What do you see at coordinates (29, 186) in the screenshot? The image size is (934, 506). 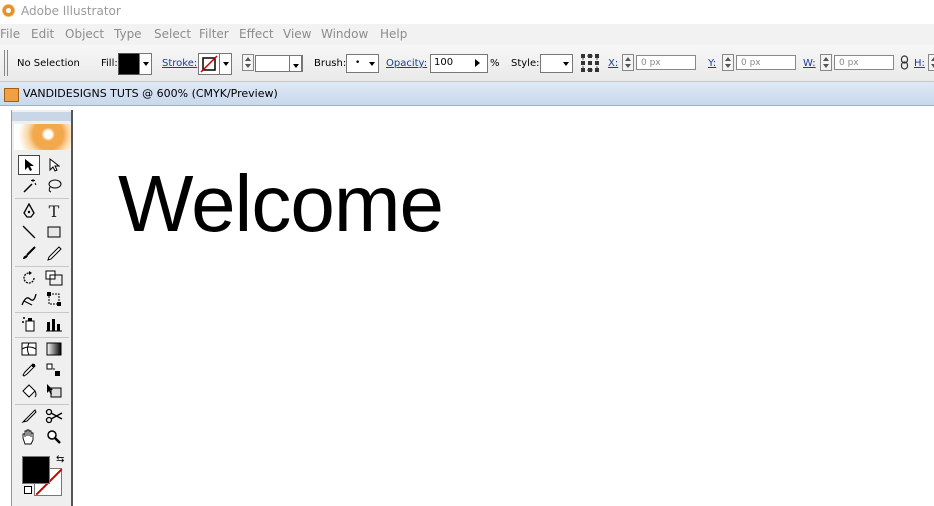 I see `magic-wand-tool-icon` at bounding box center [29, 186].